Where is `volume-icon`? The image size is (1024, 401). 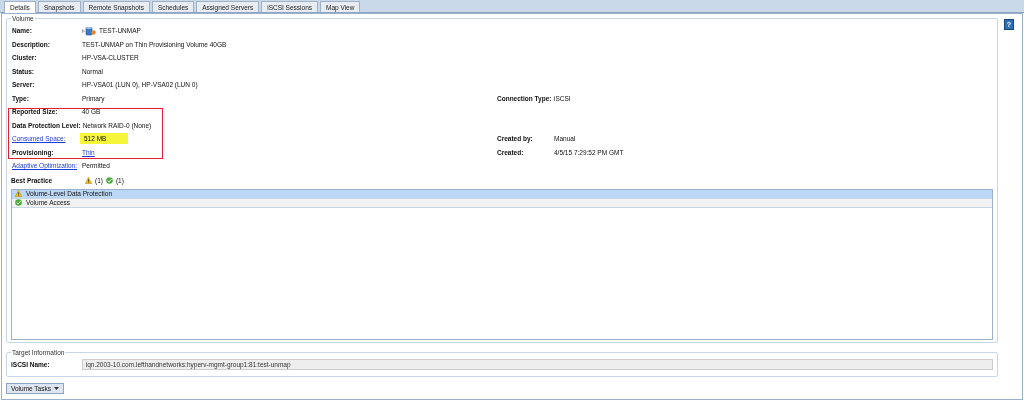 volume-icon is located at coordinates (89, 30).